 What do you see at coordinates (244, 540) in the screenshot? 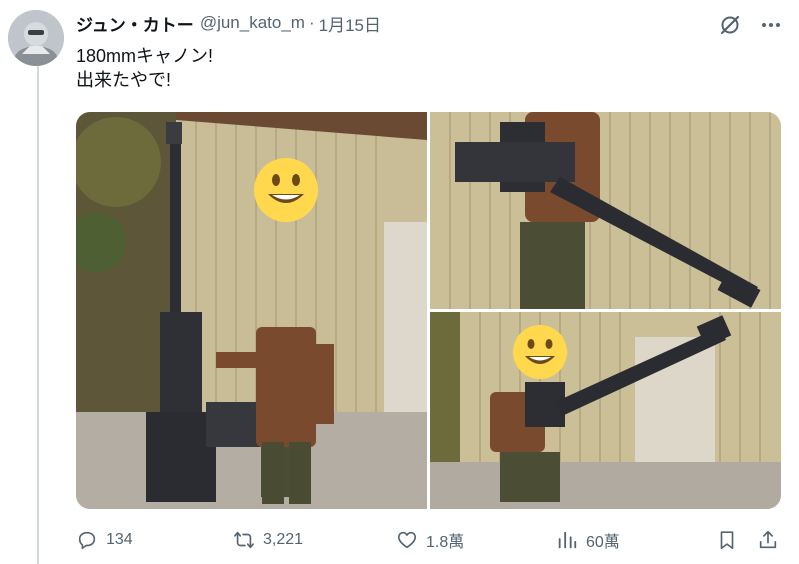
I see `repost-icon` at bounding box center [244, 540].